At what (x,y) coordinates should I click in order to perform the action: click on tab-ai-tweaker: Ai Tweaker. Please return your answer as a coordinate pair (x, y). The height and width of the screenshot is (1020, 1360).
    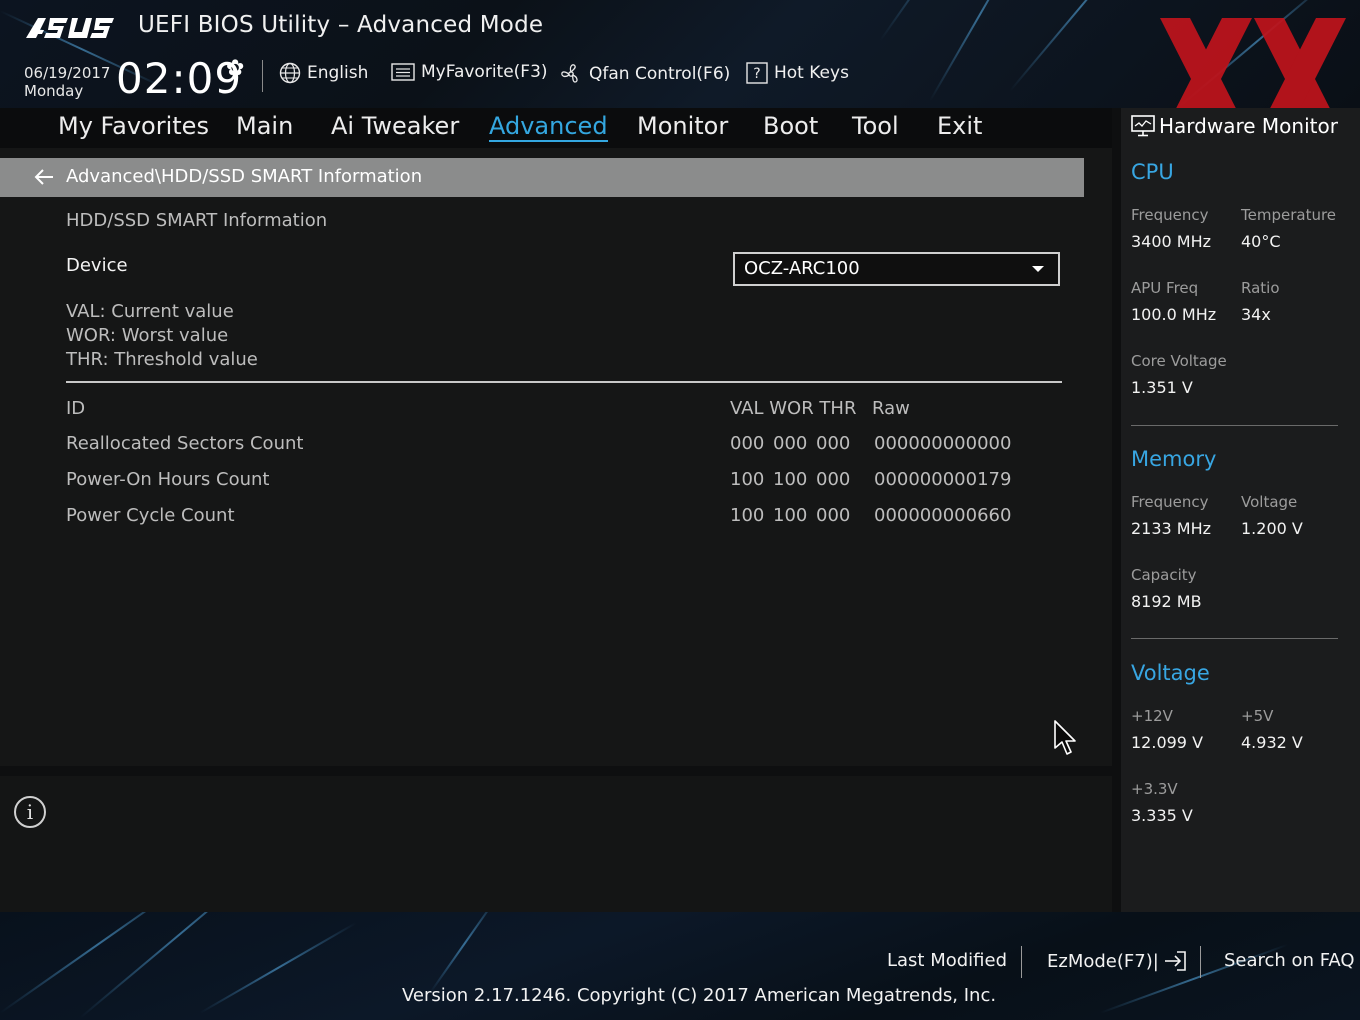
    Looking at the image, I should click on (395, 126).